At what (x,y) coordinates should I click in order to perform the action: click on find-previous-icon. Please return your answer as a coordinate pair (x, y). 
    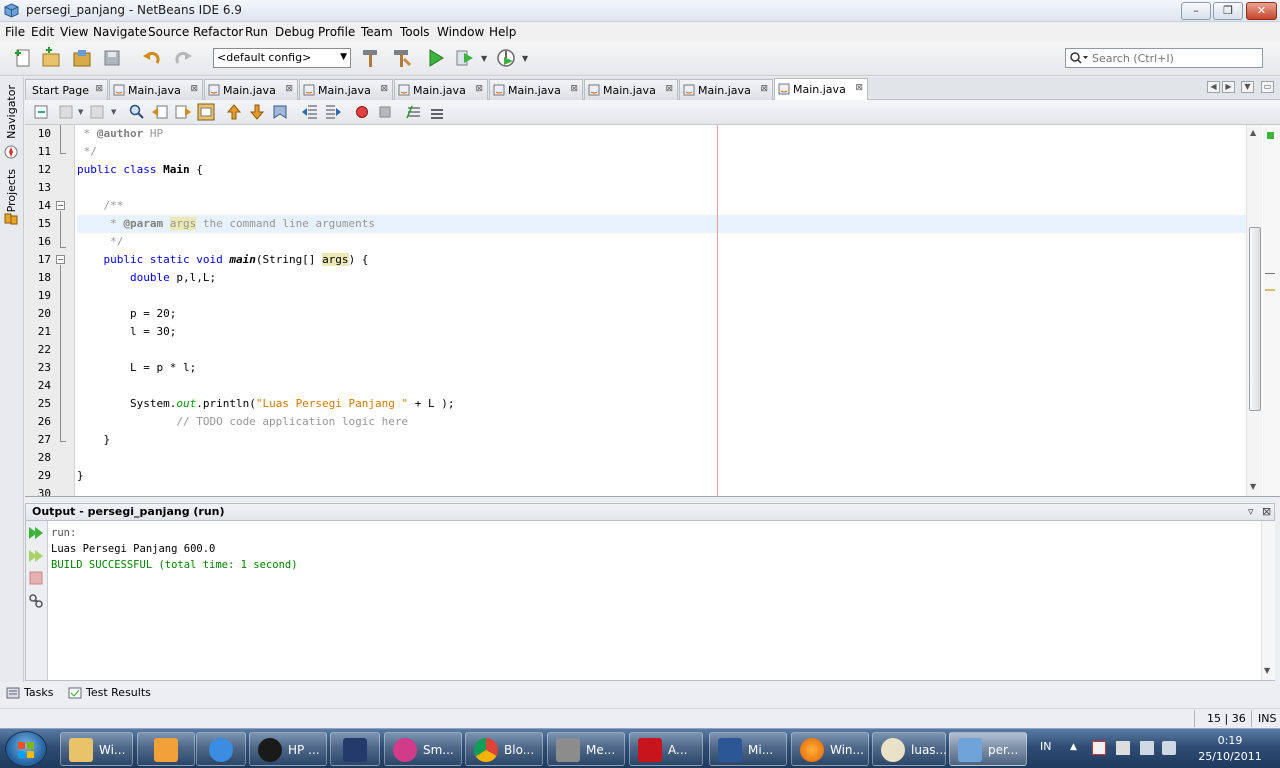
    Looking at the image, I should click on (160, 112).